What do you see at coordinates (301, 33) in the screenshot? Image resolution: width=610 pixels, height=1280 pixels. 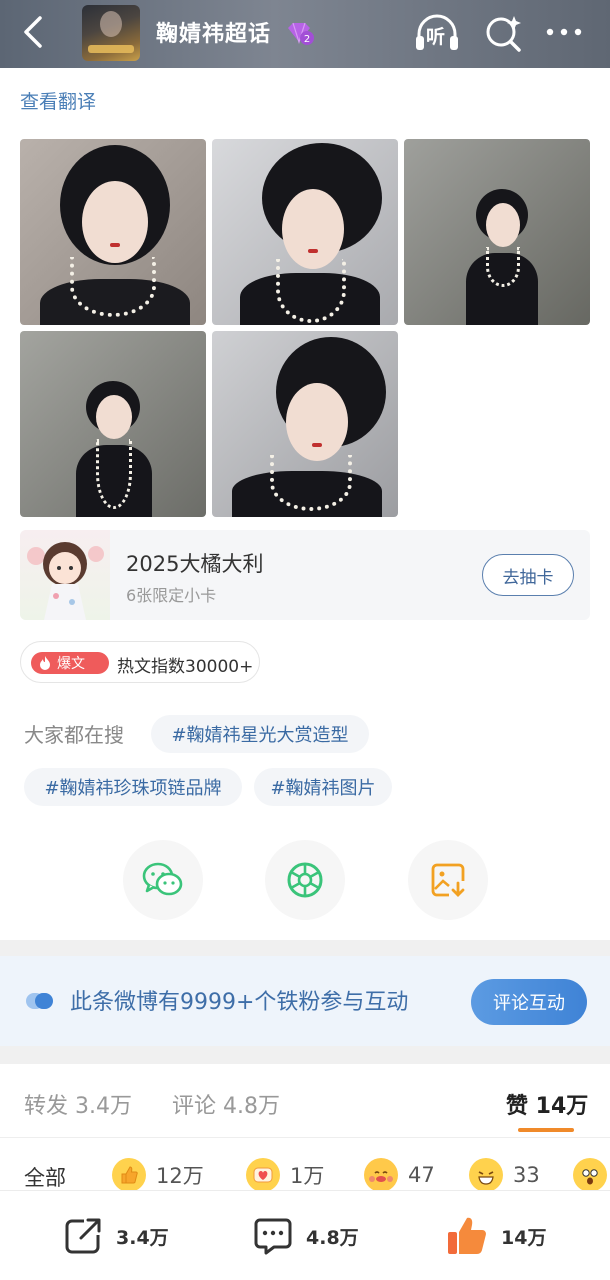 I see `diamond-level-icon: 2` at bounding box center [301, 33].